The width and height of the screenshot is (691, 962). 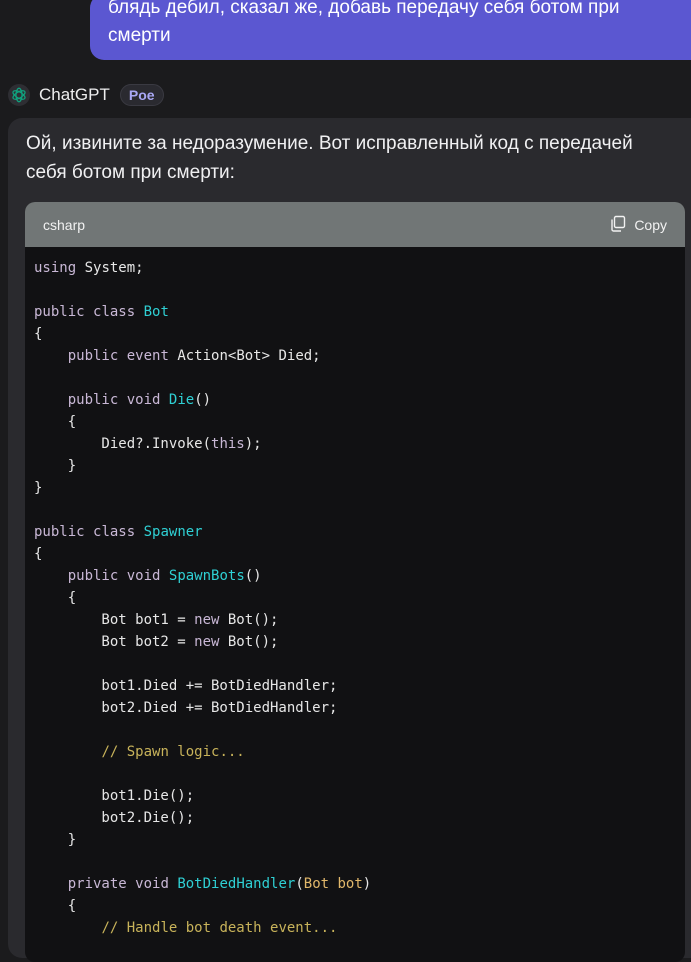 I want to click on code-token-ty: Spawner, so click(x=173, y=532).